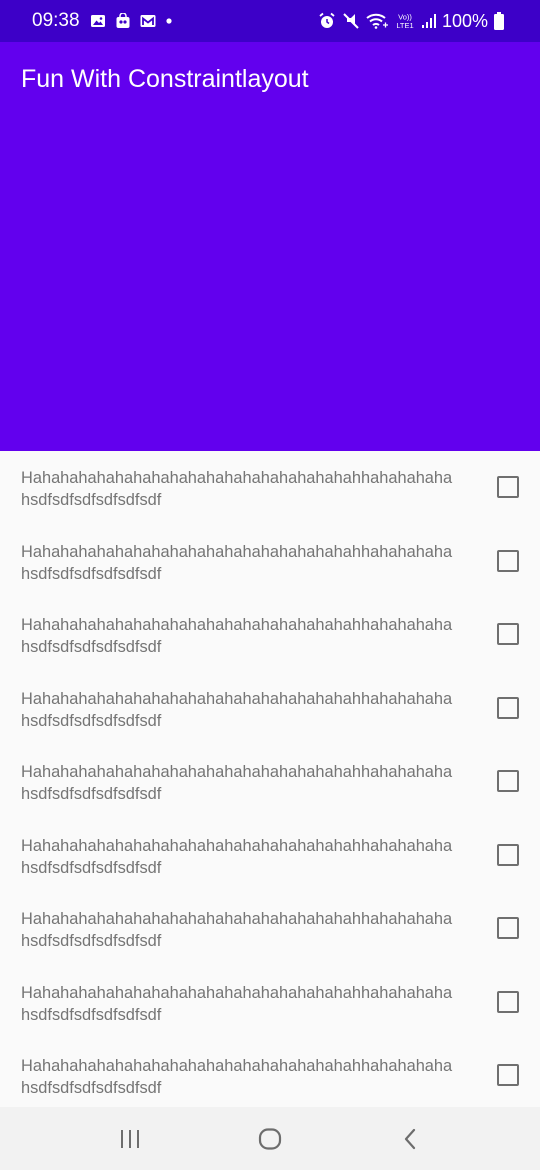 The image size is (540, 1170). Describe the element at coordinates (169, 21) in the screenshot. I see `dot-icon` at that location.